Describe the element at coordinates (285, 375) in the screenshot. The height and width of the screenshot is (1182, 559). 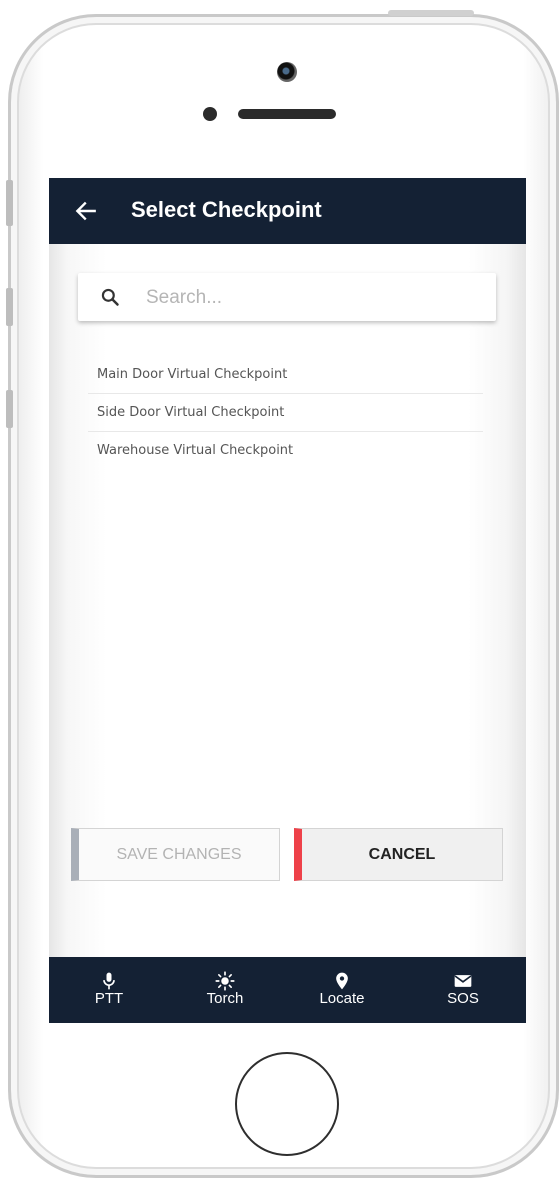
I see `checkpoint-item-main-door: Main Door Virtual Checkpoint` at that location.